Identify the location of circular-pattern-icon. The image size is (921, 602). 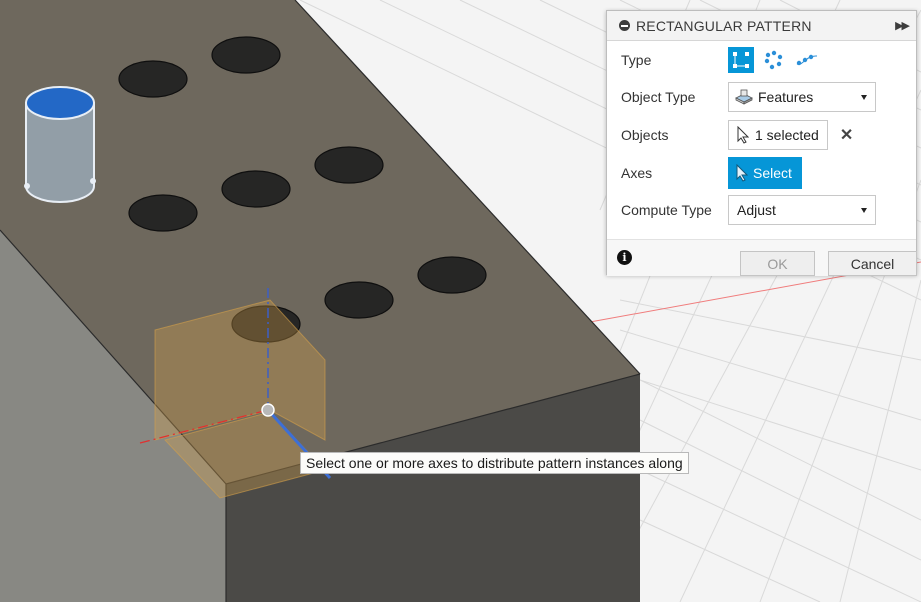
(774, 60).